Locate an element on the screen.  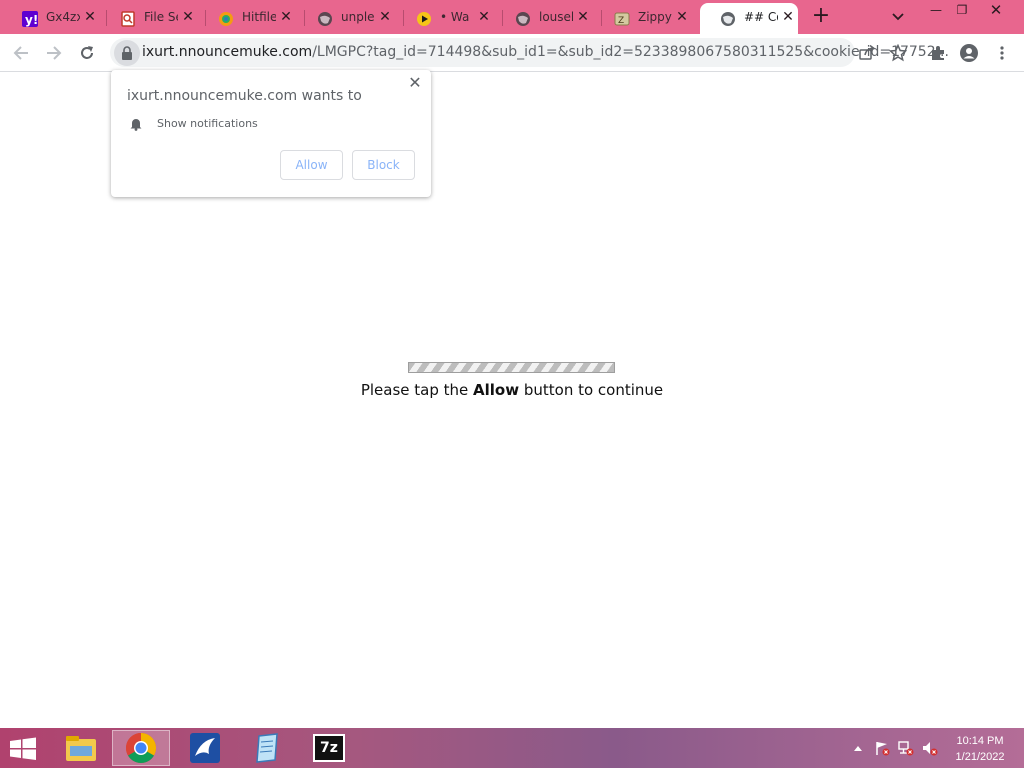
yahoo-icon: y! is located at coordinates (30, 19).